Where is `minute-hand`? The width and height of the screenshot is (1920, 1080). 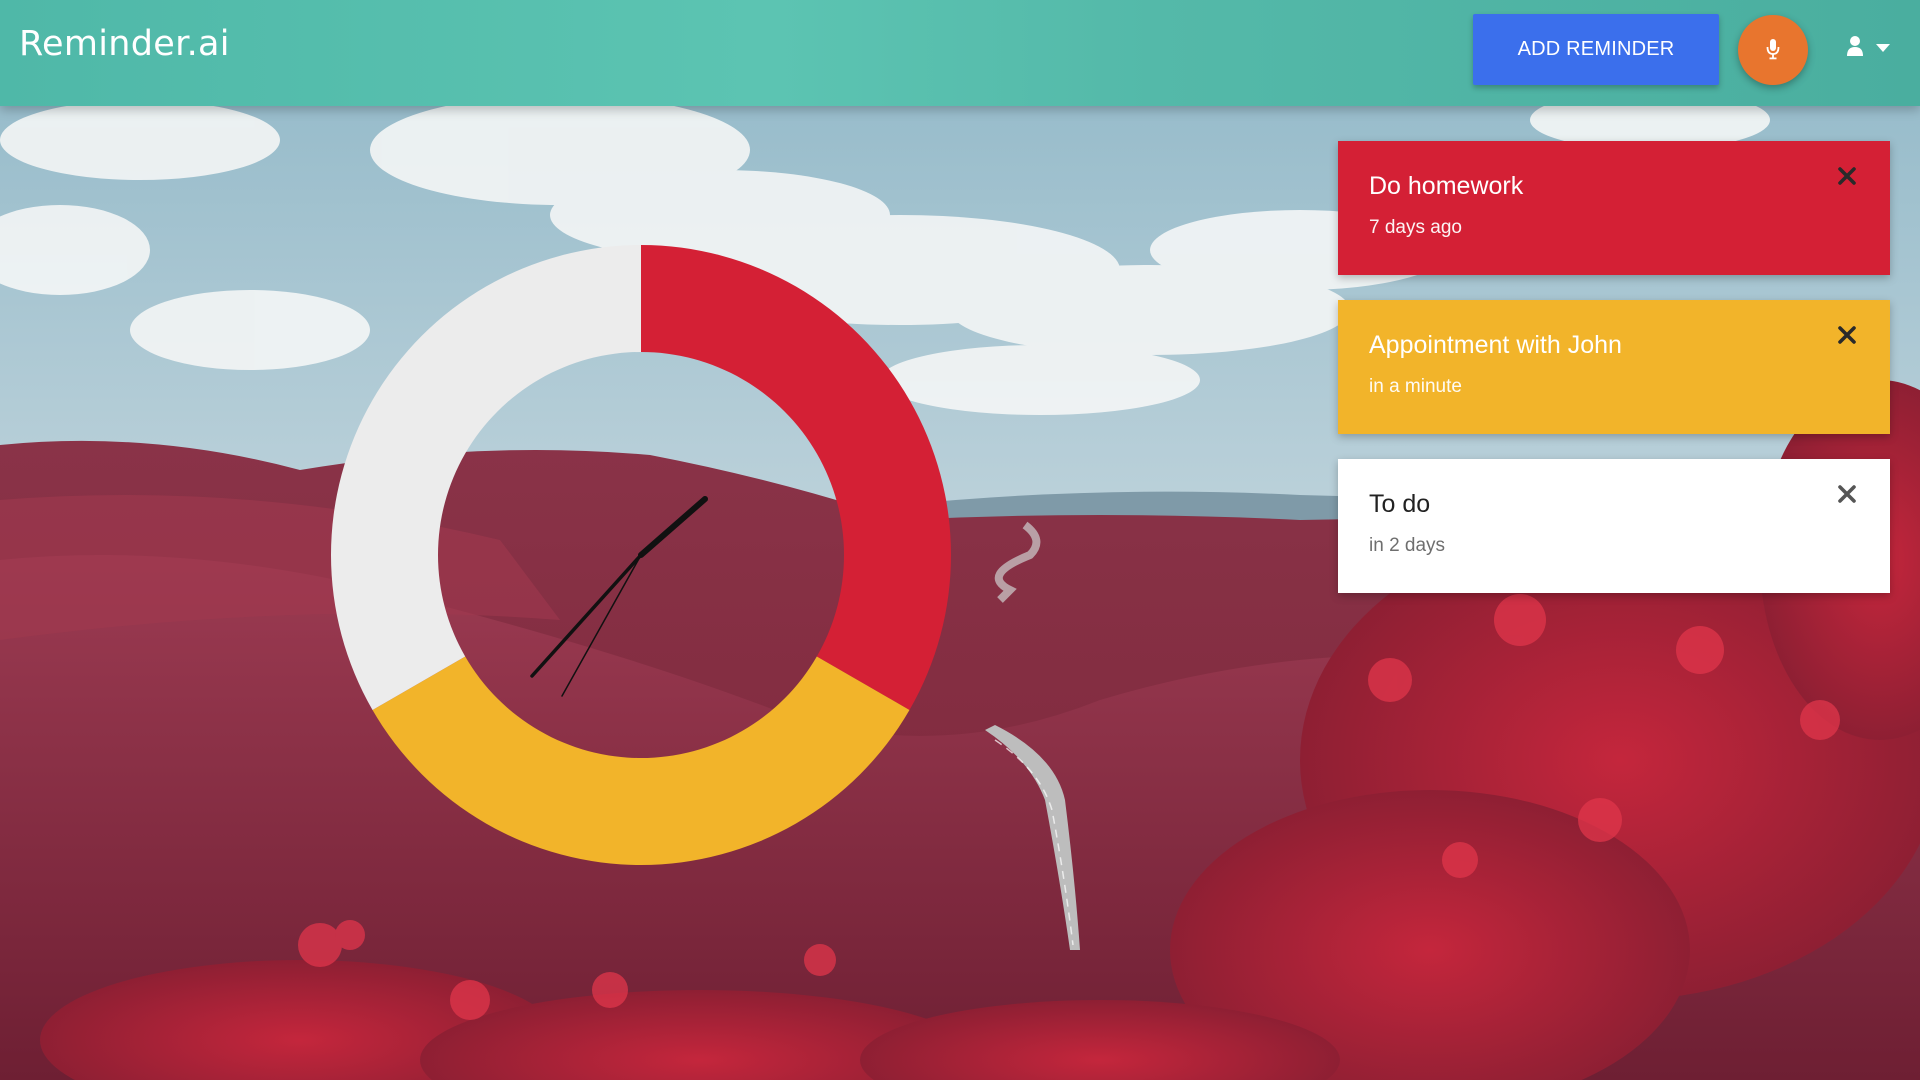
minute-hand is located at coordinates (586, 615).